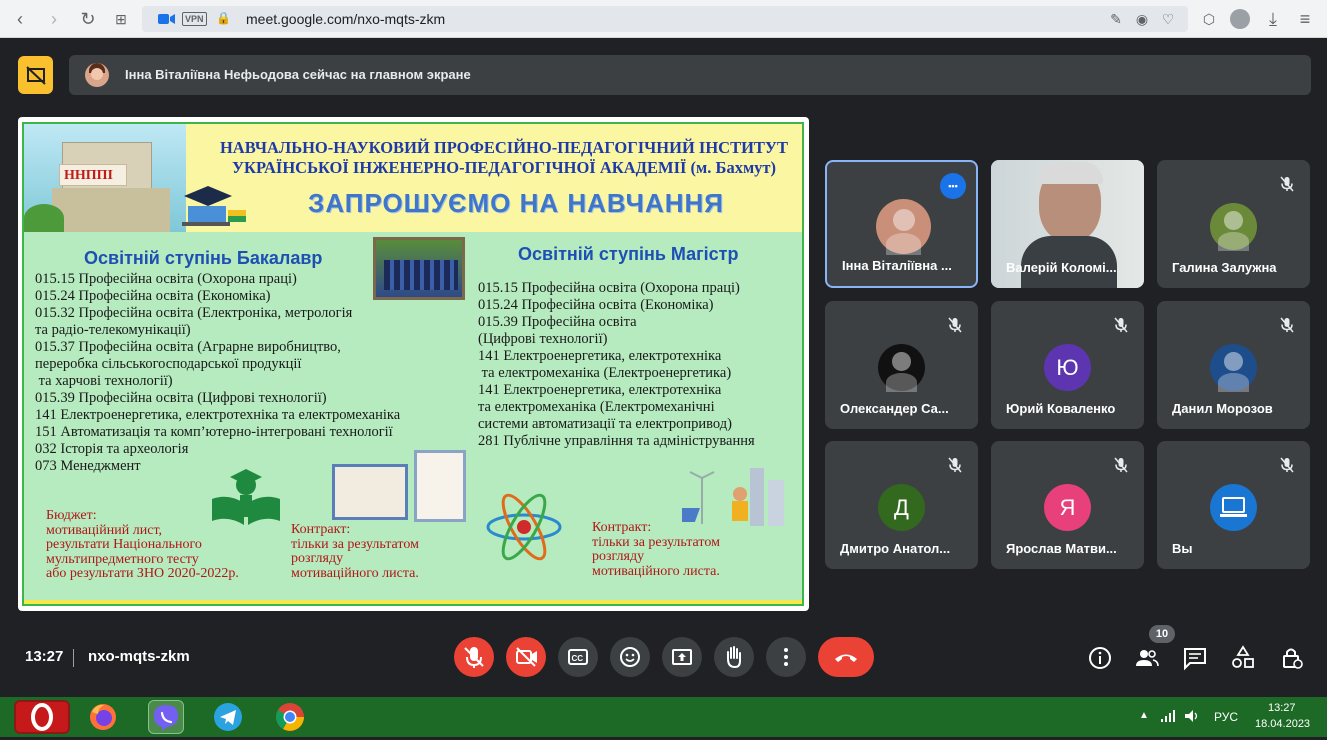  What do you see at coordinates (1292, 658) in the screenshot?
I see `host-controls-icon` at bounding box center [1292, 658].